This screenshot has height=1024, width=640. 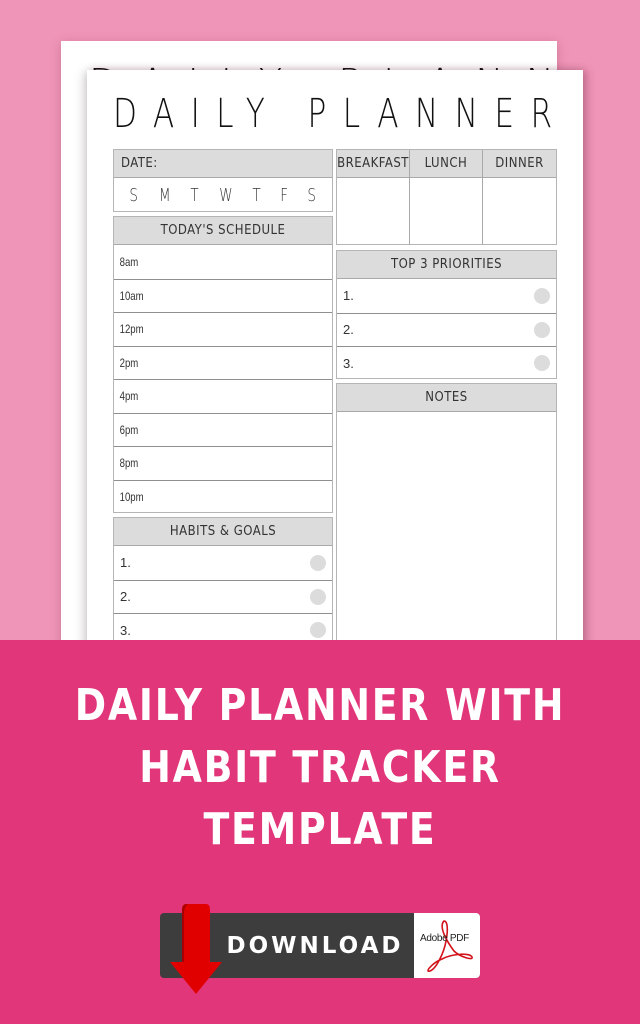 I want to click on meal-cell-lunch, so click(x=446, y=211).